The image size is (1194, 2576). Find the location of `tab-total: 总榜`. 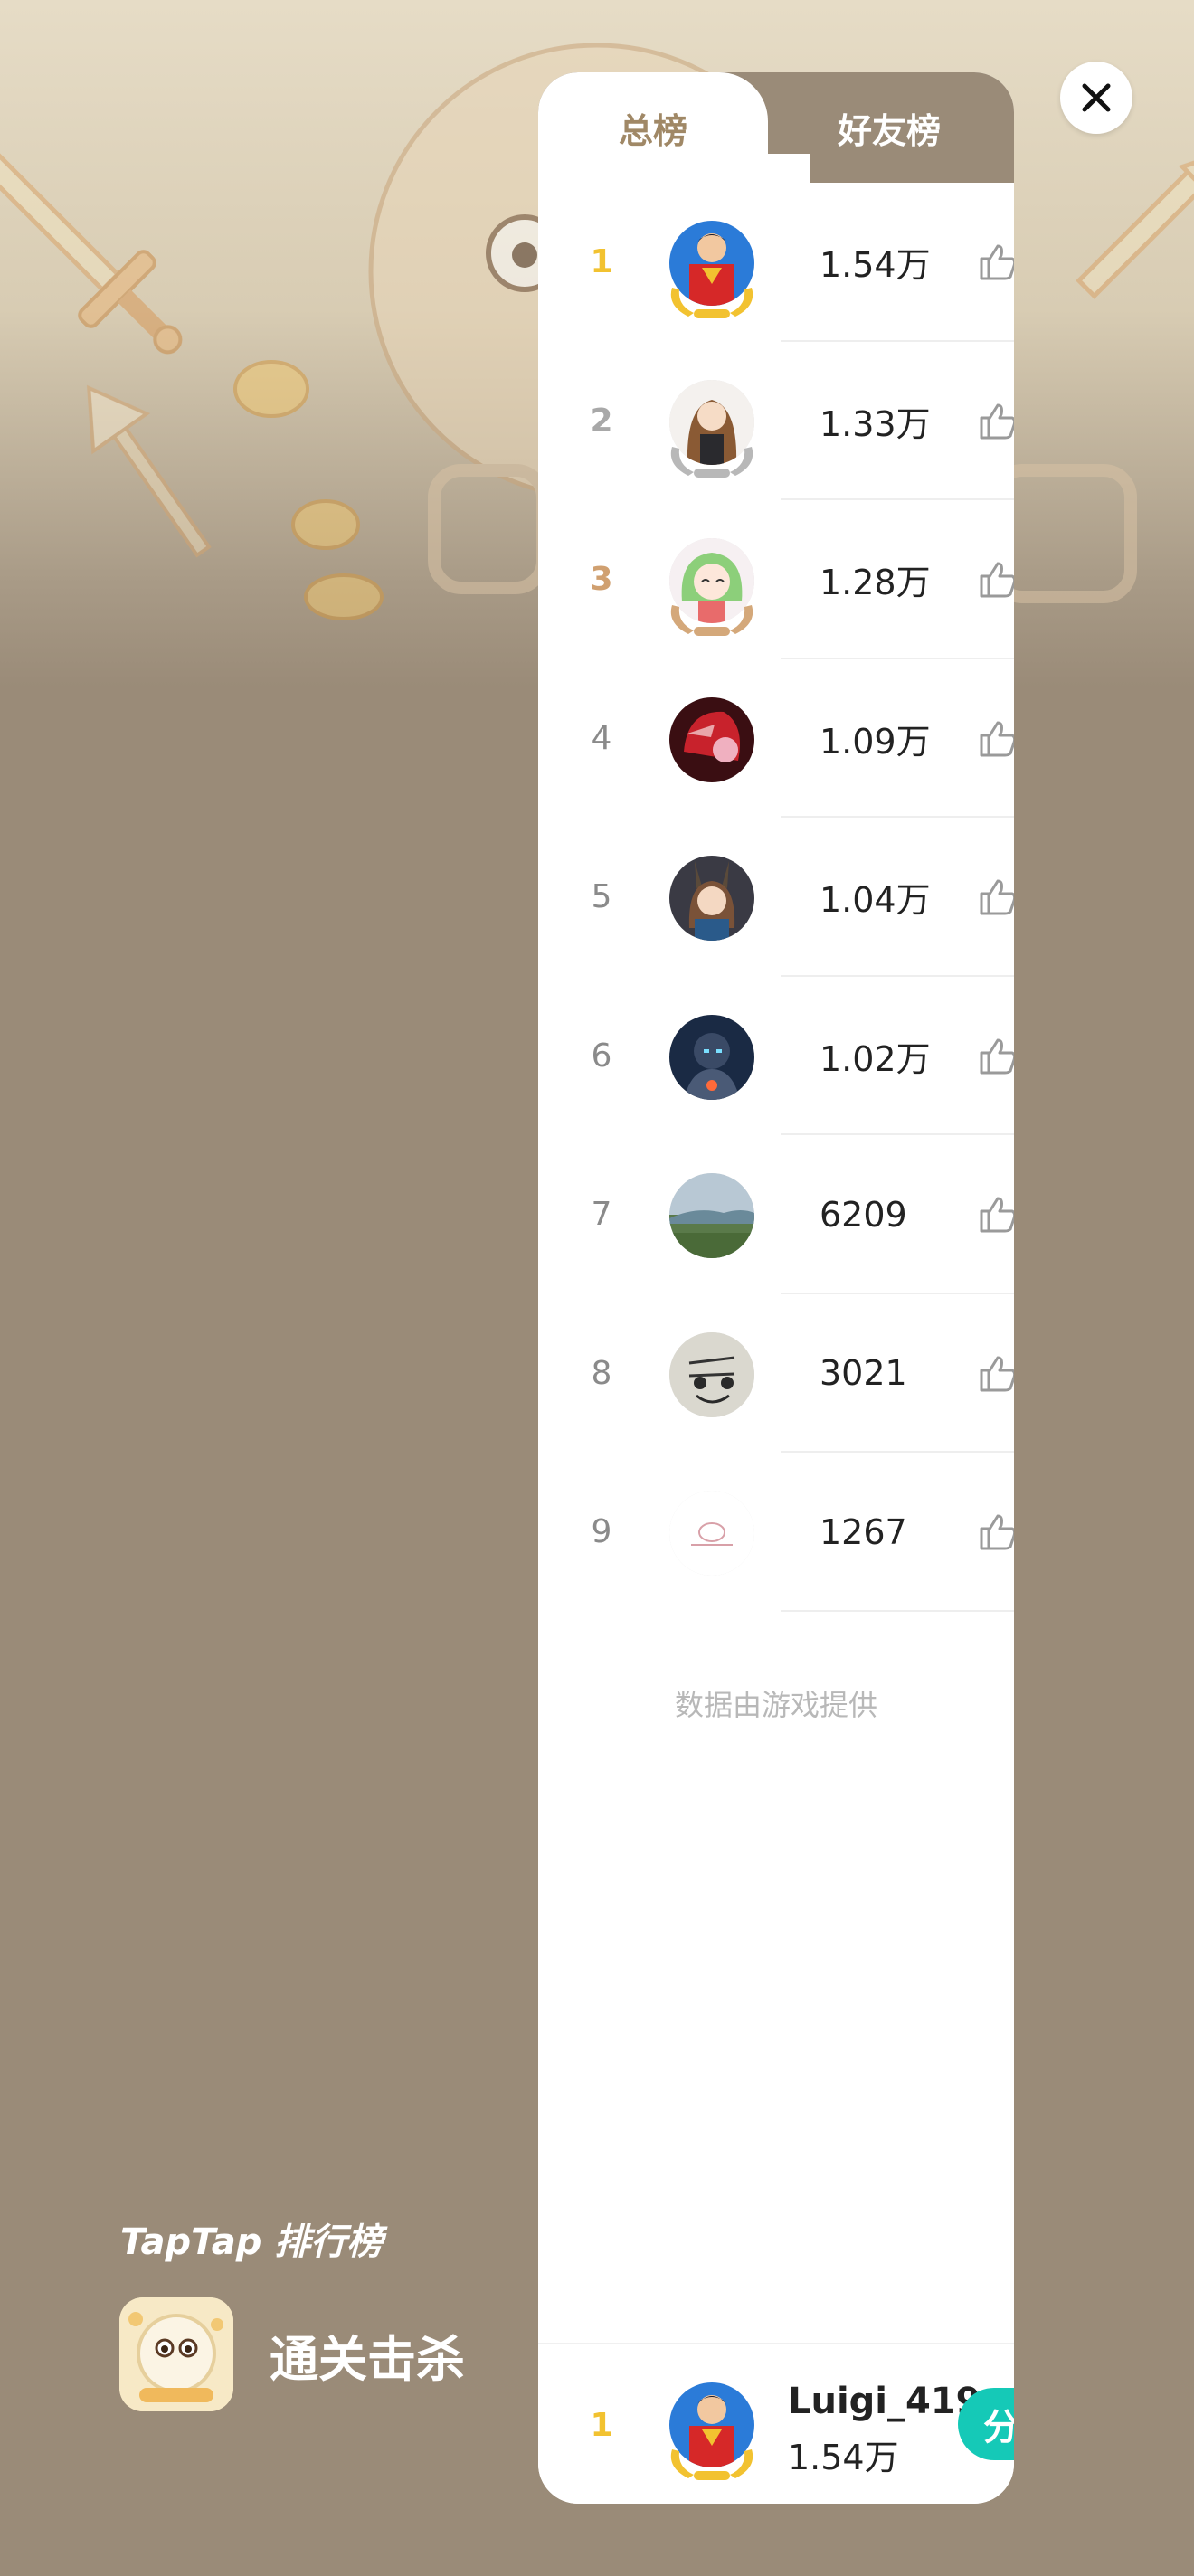

tab-total: 总榜 is located at coordinates (653, 128).